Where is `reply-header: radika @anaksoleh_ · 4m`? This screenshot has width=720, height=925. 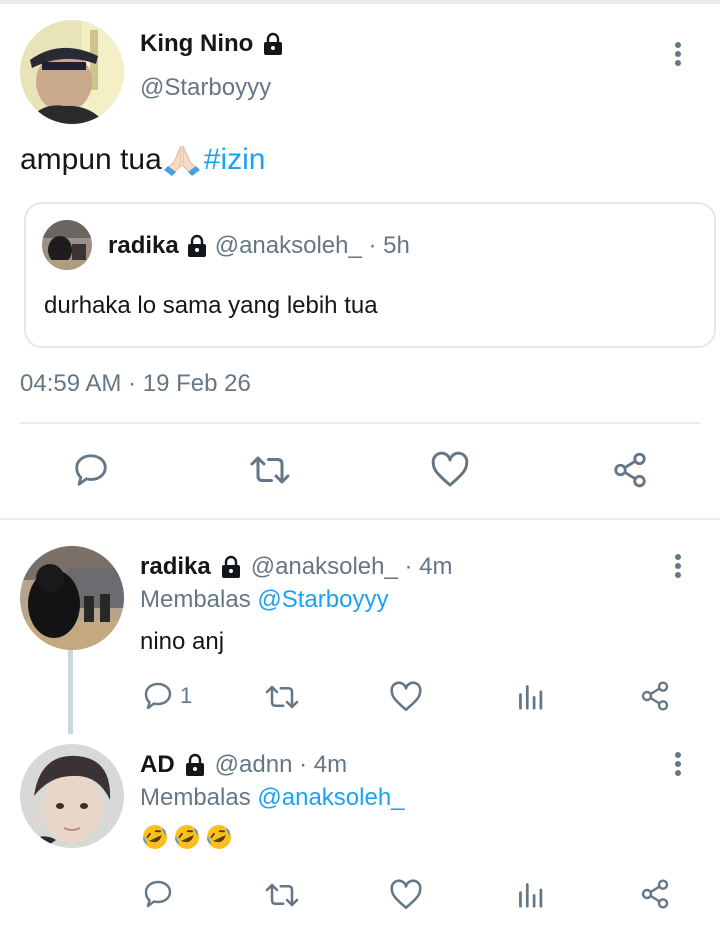 reply-header: radika @anaksoleh_ · 4m is located at coordinates (296, 567).